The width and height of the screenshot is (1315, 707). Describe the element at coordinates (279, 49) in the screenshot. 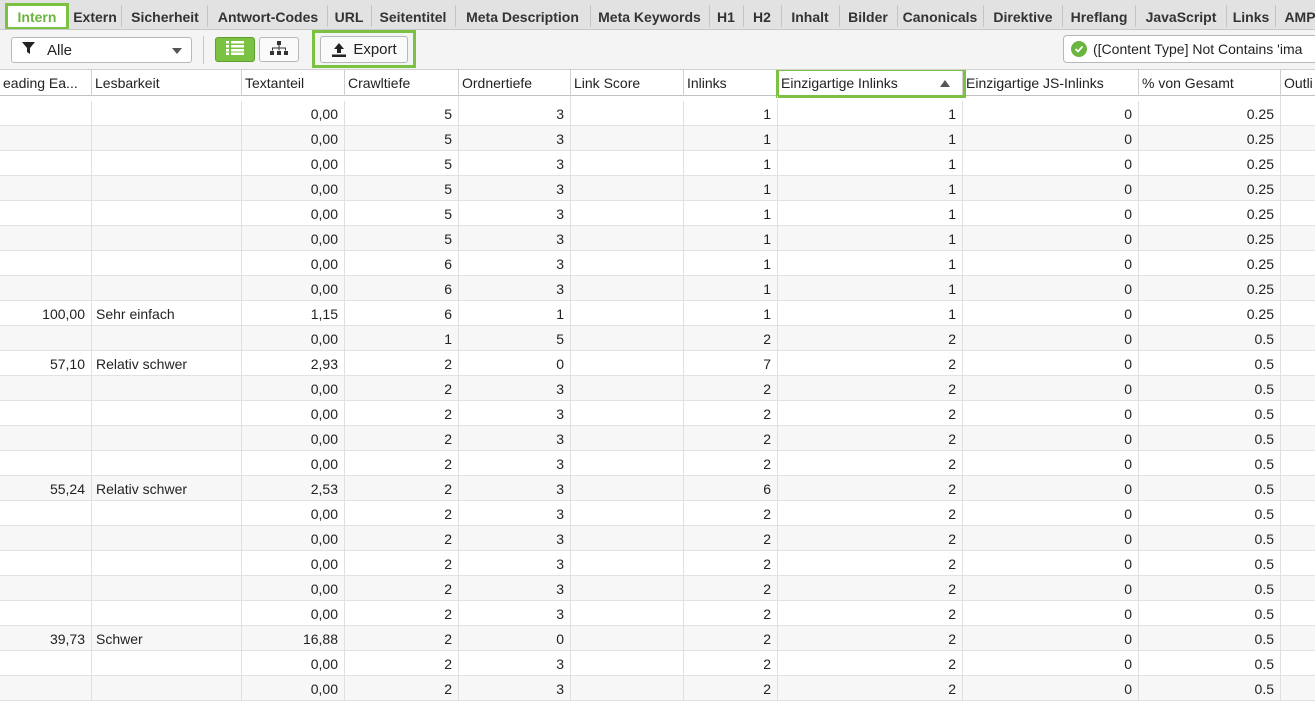

I see `tree-view-button` at that location.